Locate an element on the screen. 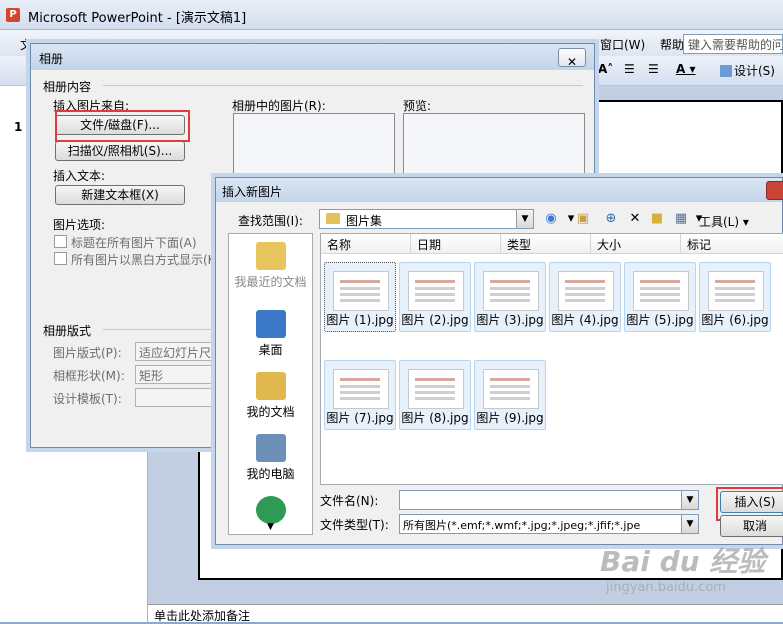  picture-options-label: 图片选项: is located at coordinates (79, 225).